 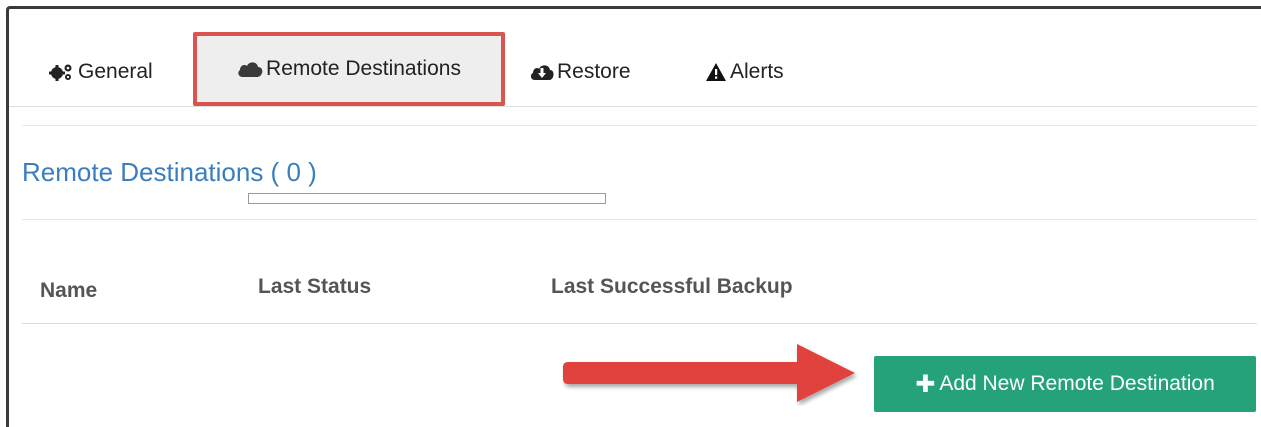 I want to click on add-new-remote-destination-button: ✚ Add New Remote Destination, so click(x=1065, y=384).